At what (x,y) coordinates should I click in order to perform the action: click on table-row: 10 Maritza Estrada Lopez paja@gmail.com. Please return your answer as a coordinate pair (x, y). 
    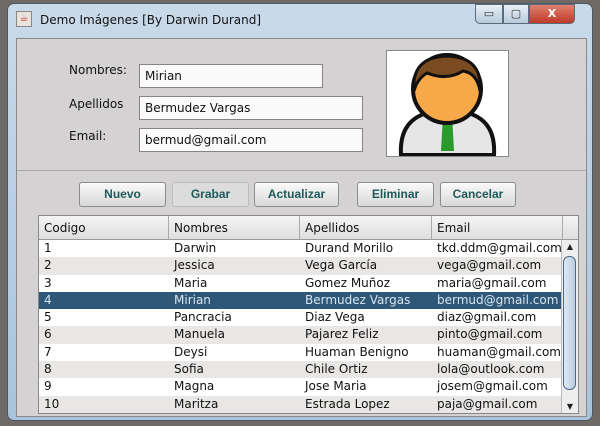
    Looking at the image, I should click on (308, 404).